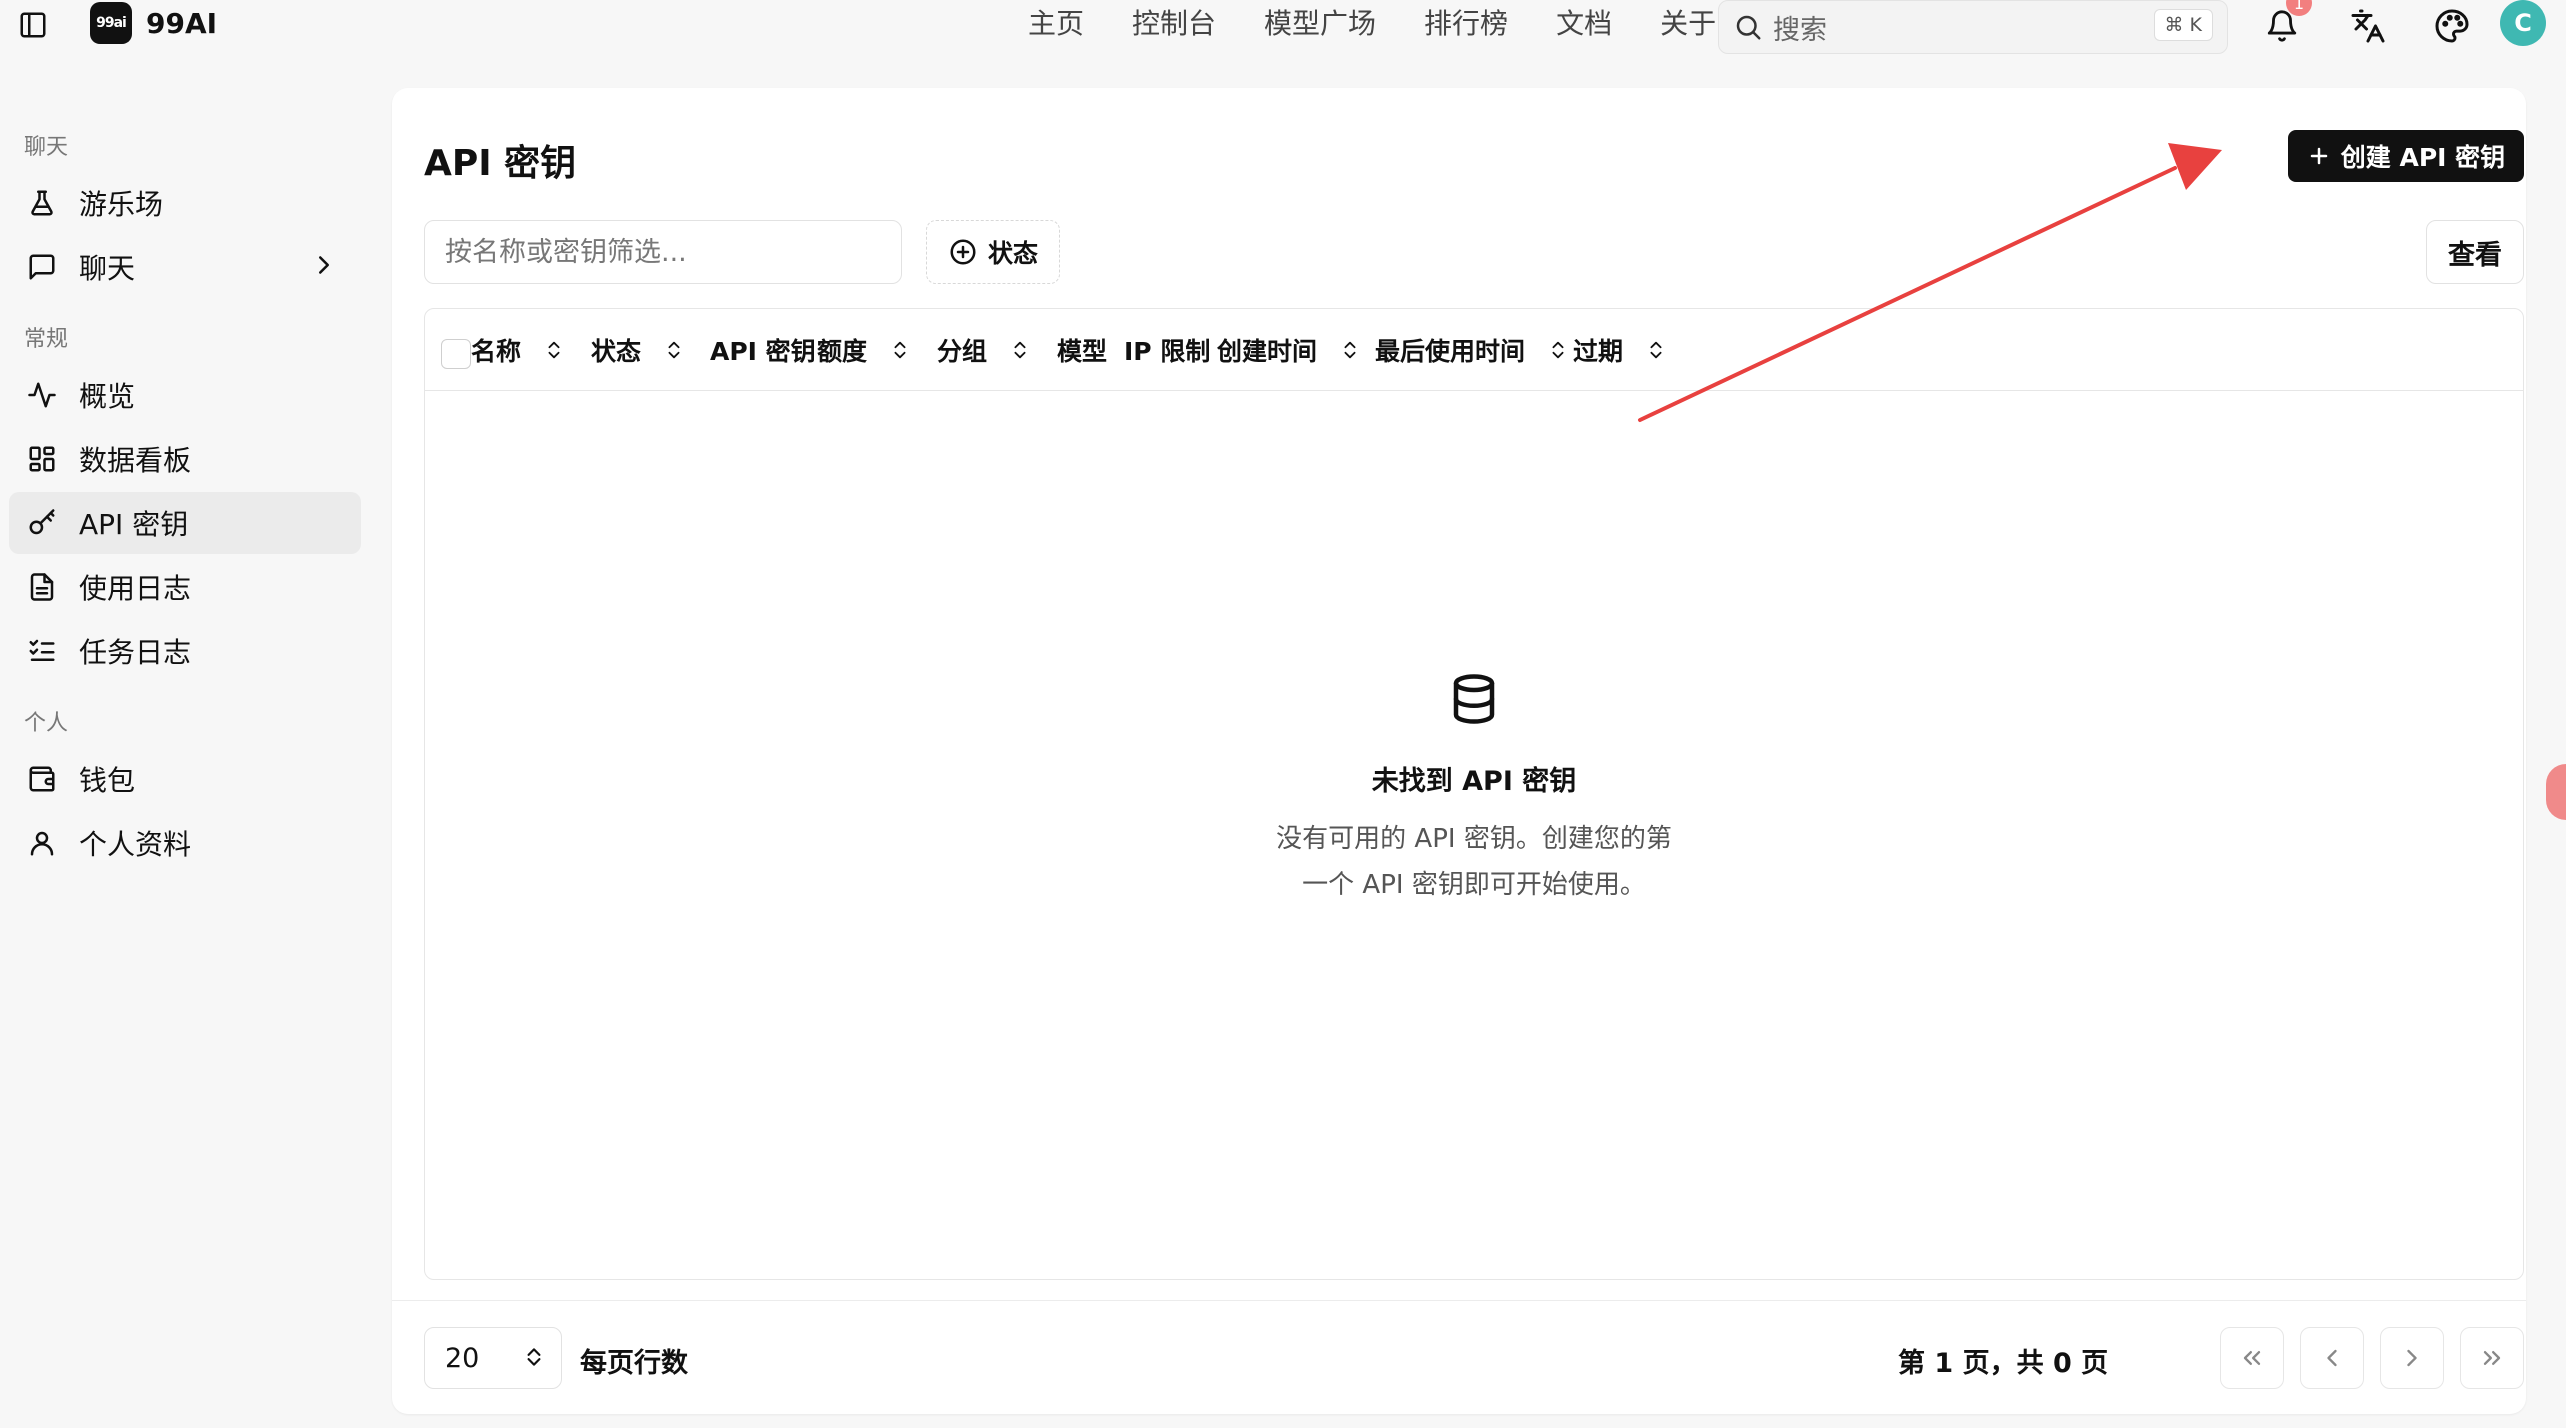 The width and height of the screenshot is (2566, 1428). I want to click on page-size-select: 20, so click(493, 1358).